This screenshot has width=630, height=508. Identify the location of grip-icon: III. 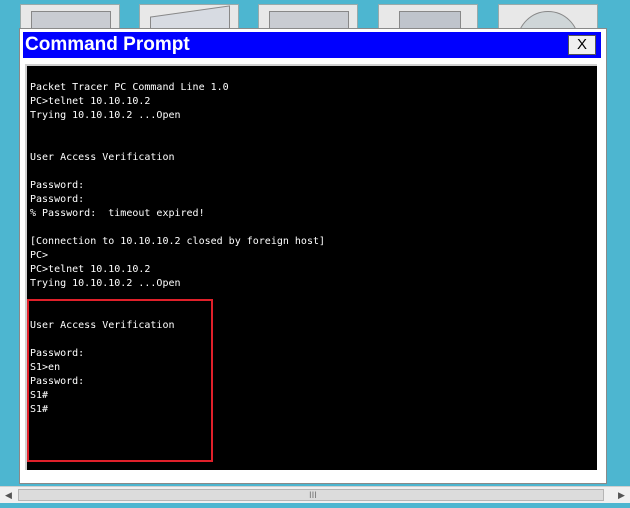
(313, 496).